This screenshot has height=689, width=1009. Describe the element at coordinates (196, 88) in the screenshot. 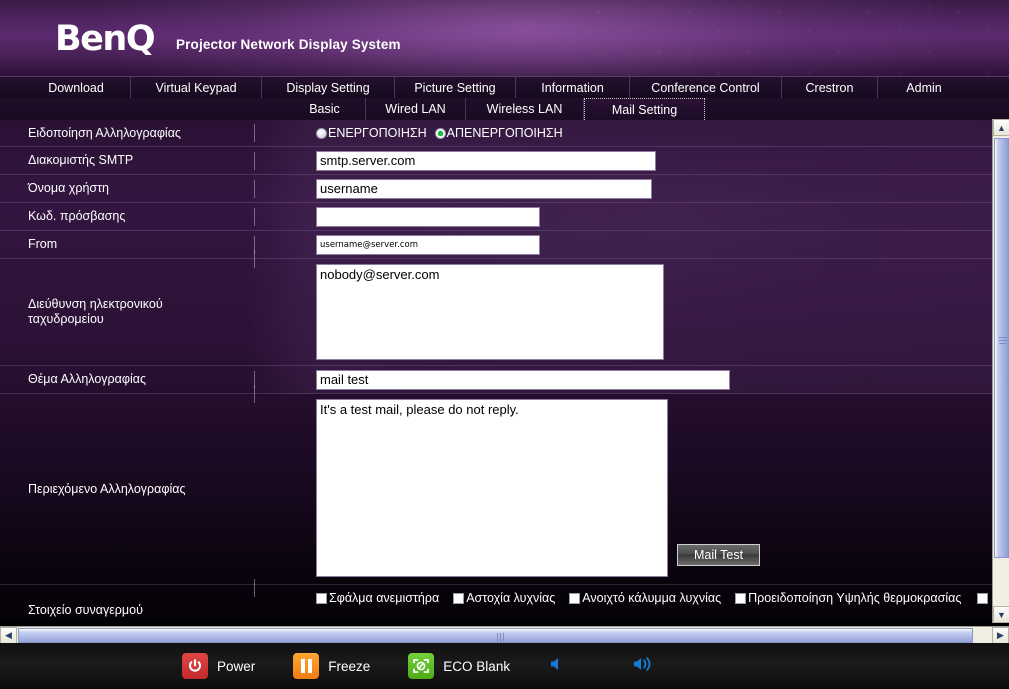

I see `tab-virtual-keypad: Virtual Keypad` at that location.